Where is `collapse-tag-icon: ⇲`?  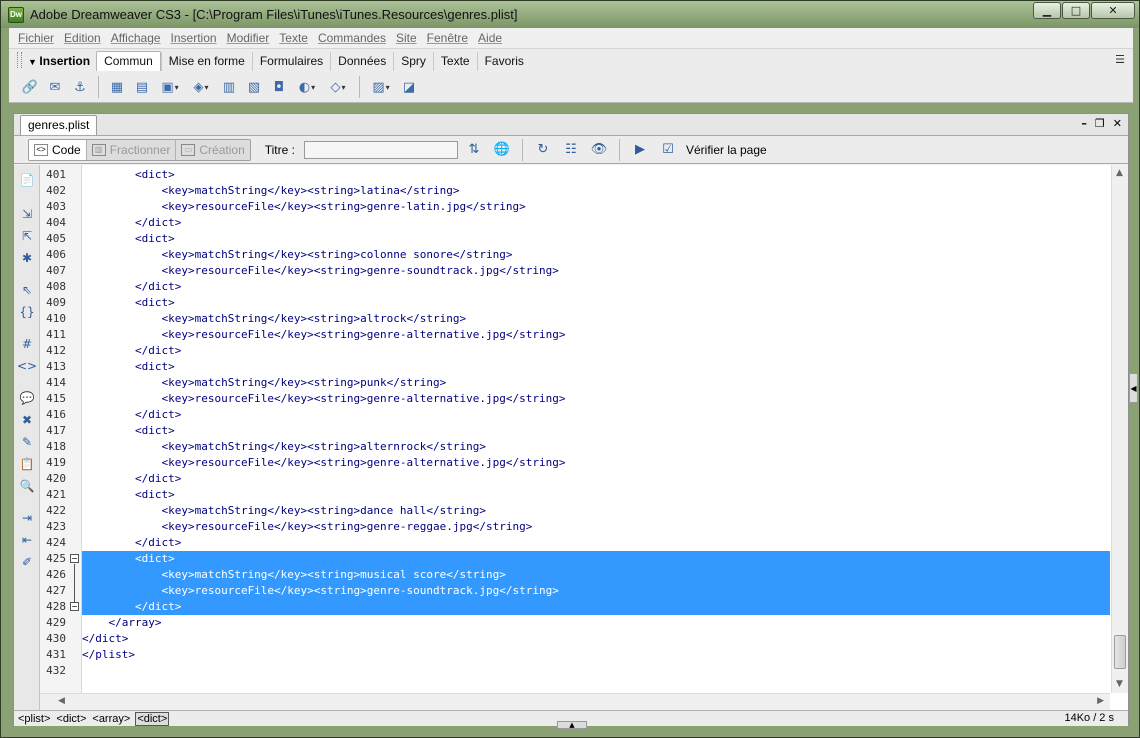
collapse-tag-icon: ⇲ is located at coordinates (27, 214).